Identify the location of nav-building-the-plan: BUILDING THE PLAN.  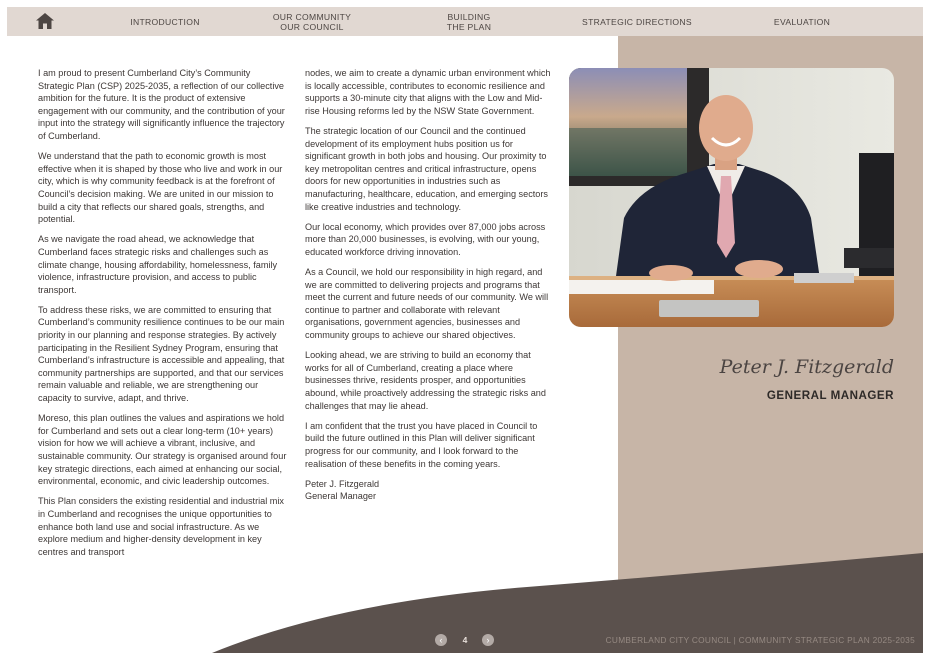
(469, 21).